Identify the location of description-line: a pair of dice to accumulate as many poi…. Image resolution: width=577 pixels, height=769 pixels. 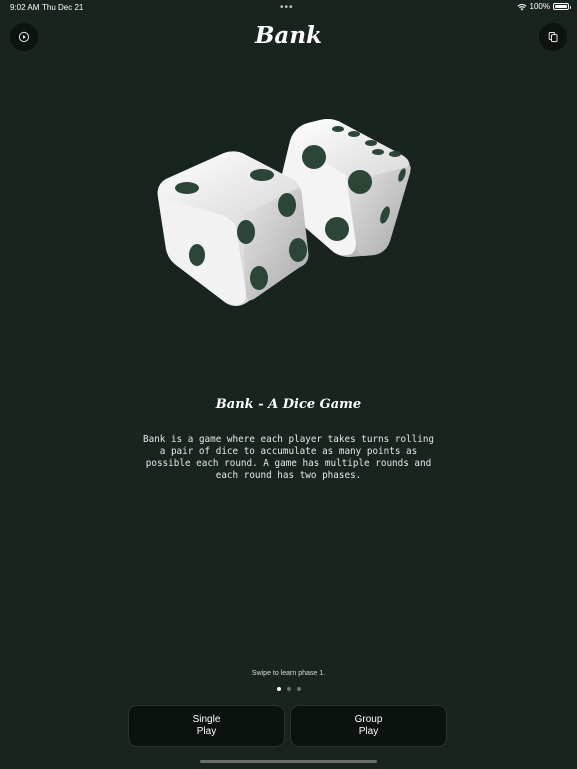
(288, 451).